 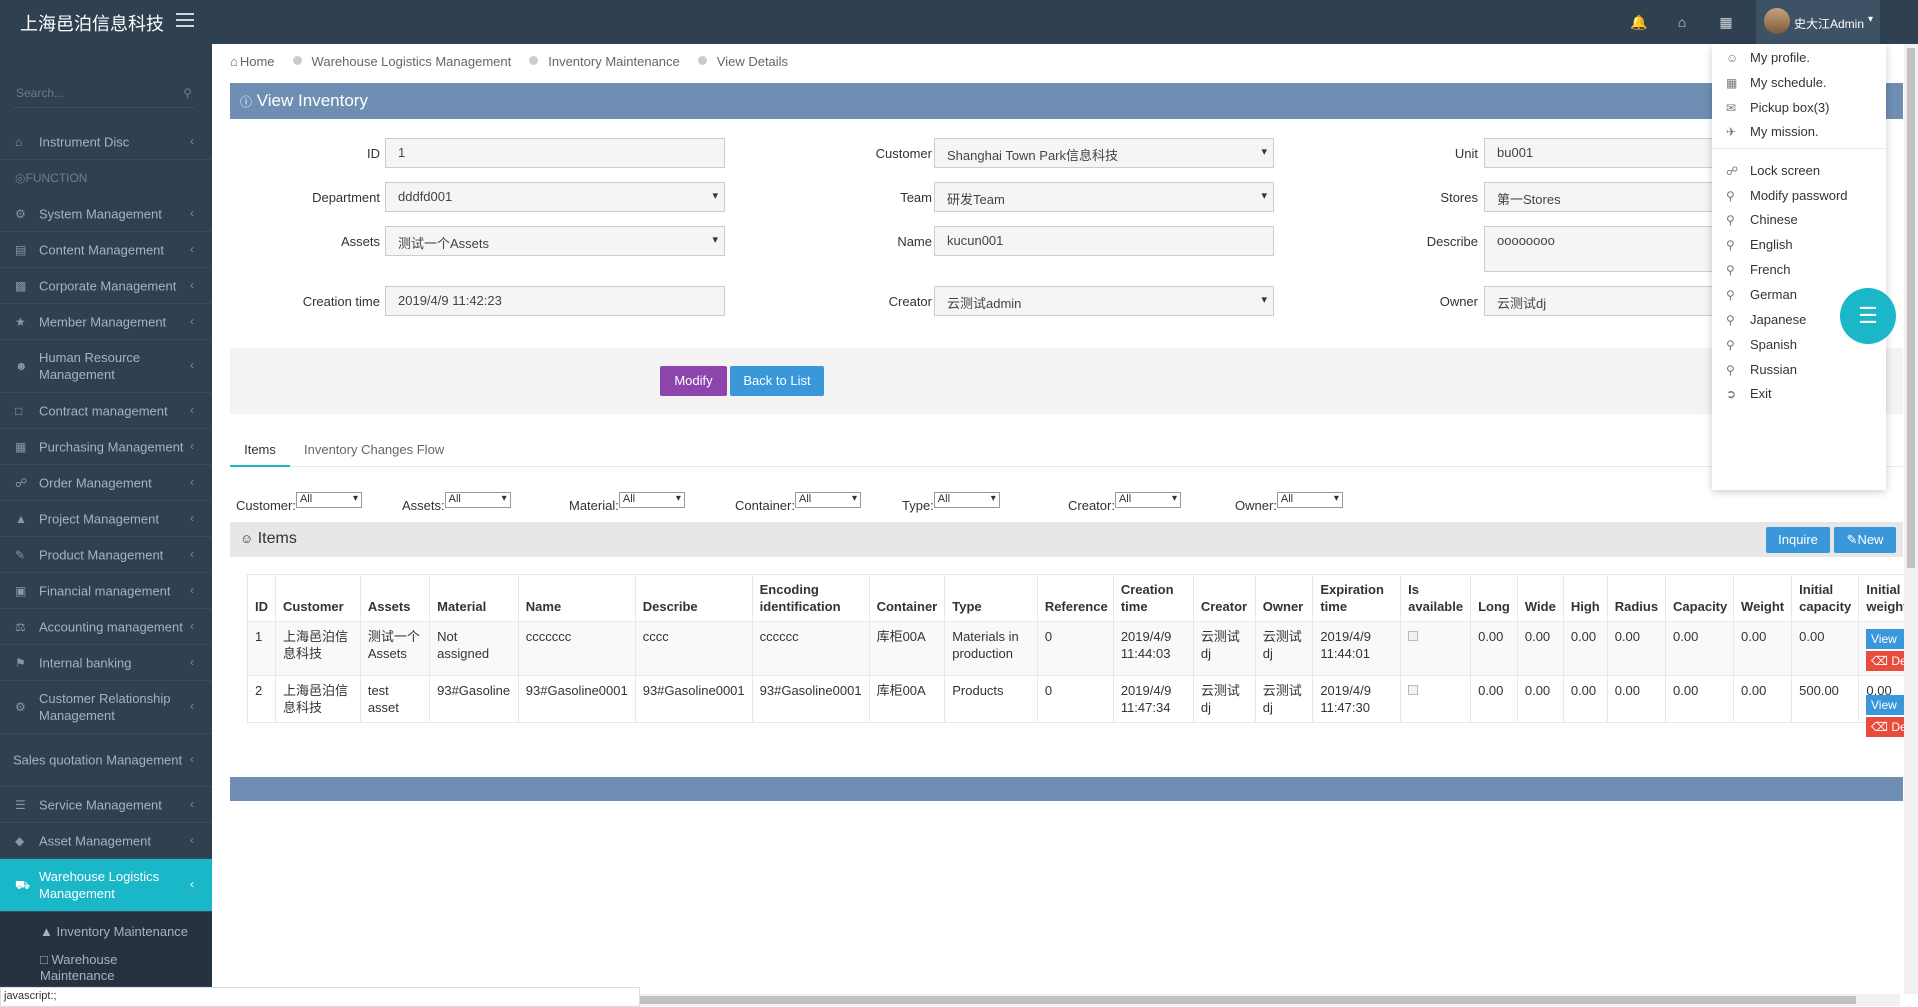 What do you see at coordinates (1885, 661) in the screenshot?
I see `row-1-delete-button: ⌫ De` at bounding box center [1885, 661].